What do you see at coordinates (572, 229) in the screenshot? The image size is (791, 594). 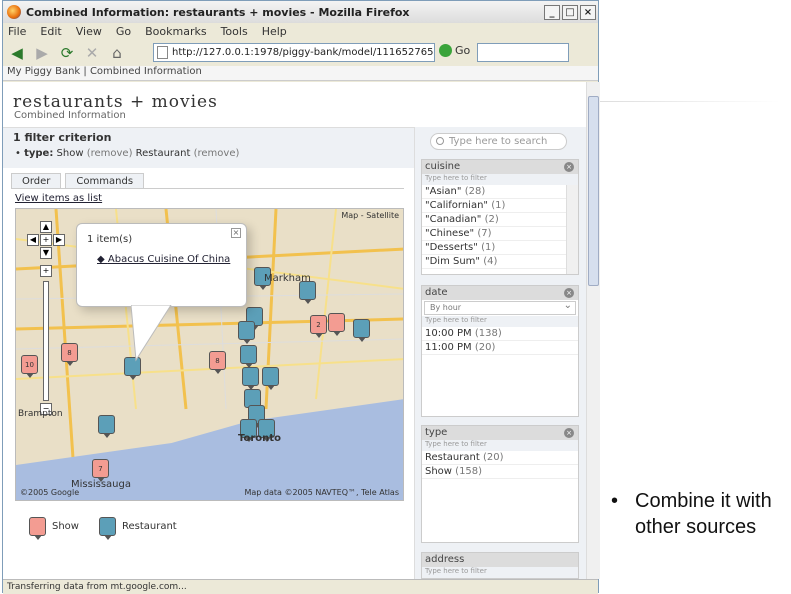 I see `facet-scrollbar` at bounding box center [572, 229].